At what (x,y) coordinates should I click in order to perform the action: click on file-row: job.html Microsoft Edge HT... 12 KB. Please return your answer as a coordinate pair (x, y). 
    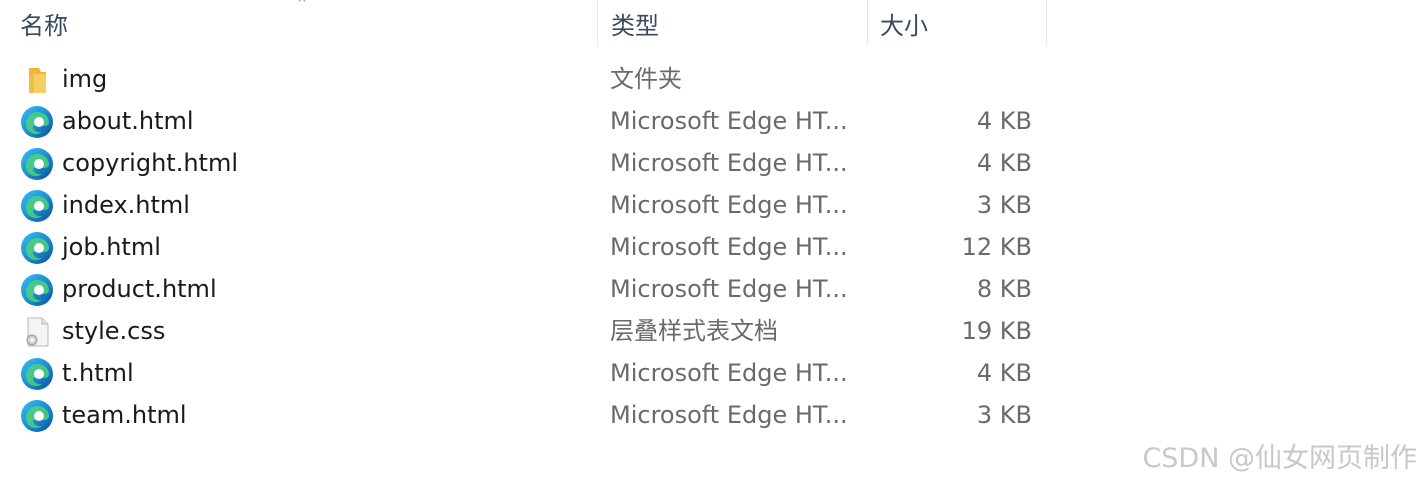
    Looking at the image, I should click on (525, 247).